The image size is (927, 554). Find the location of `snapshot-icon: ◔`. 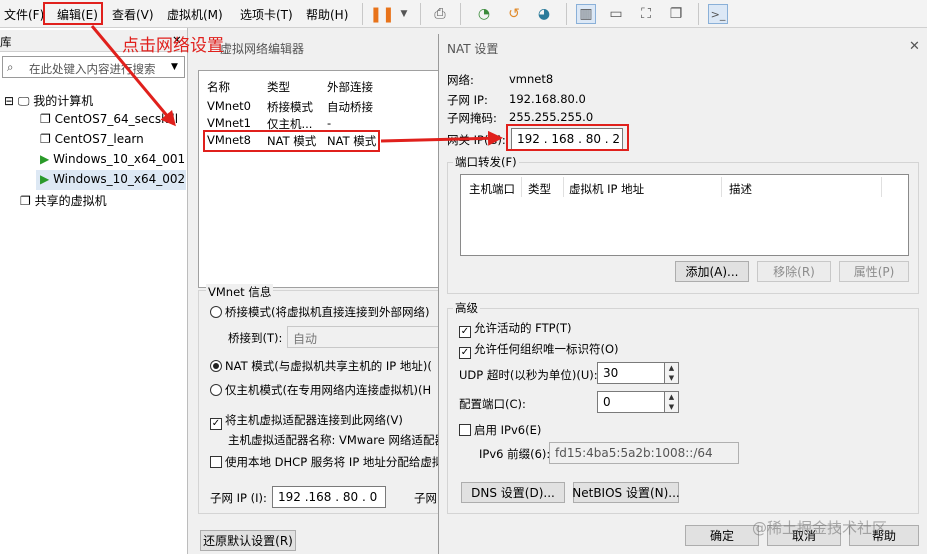

snapshot-icon: ◔ is located at coordinates (484, 14).